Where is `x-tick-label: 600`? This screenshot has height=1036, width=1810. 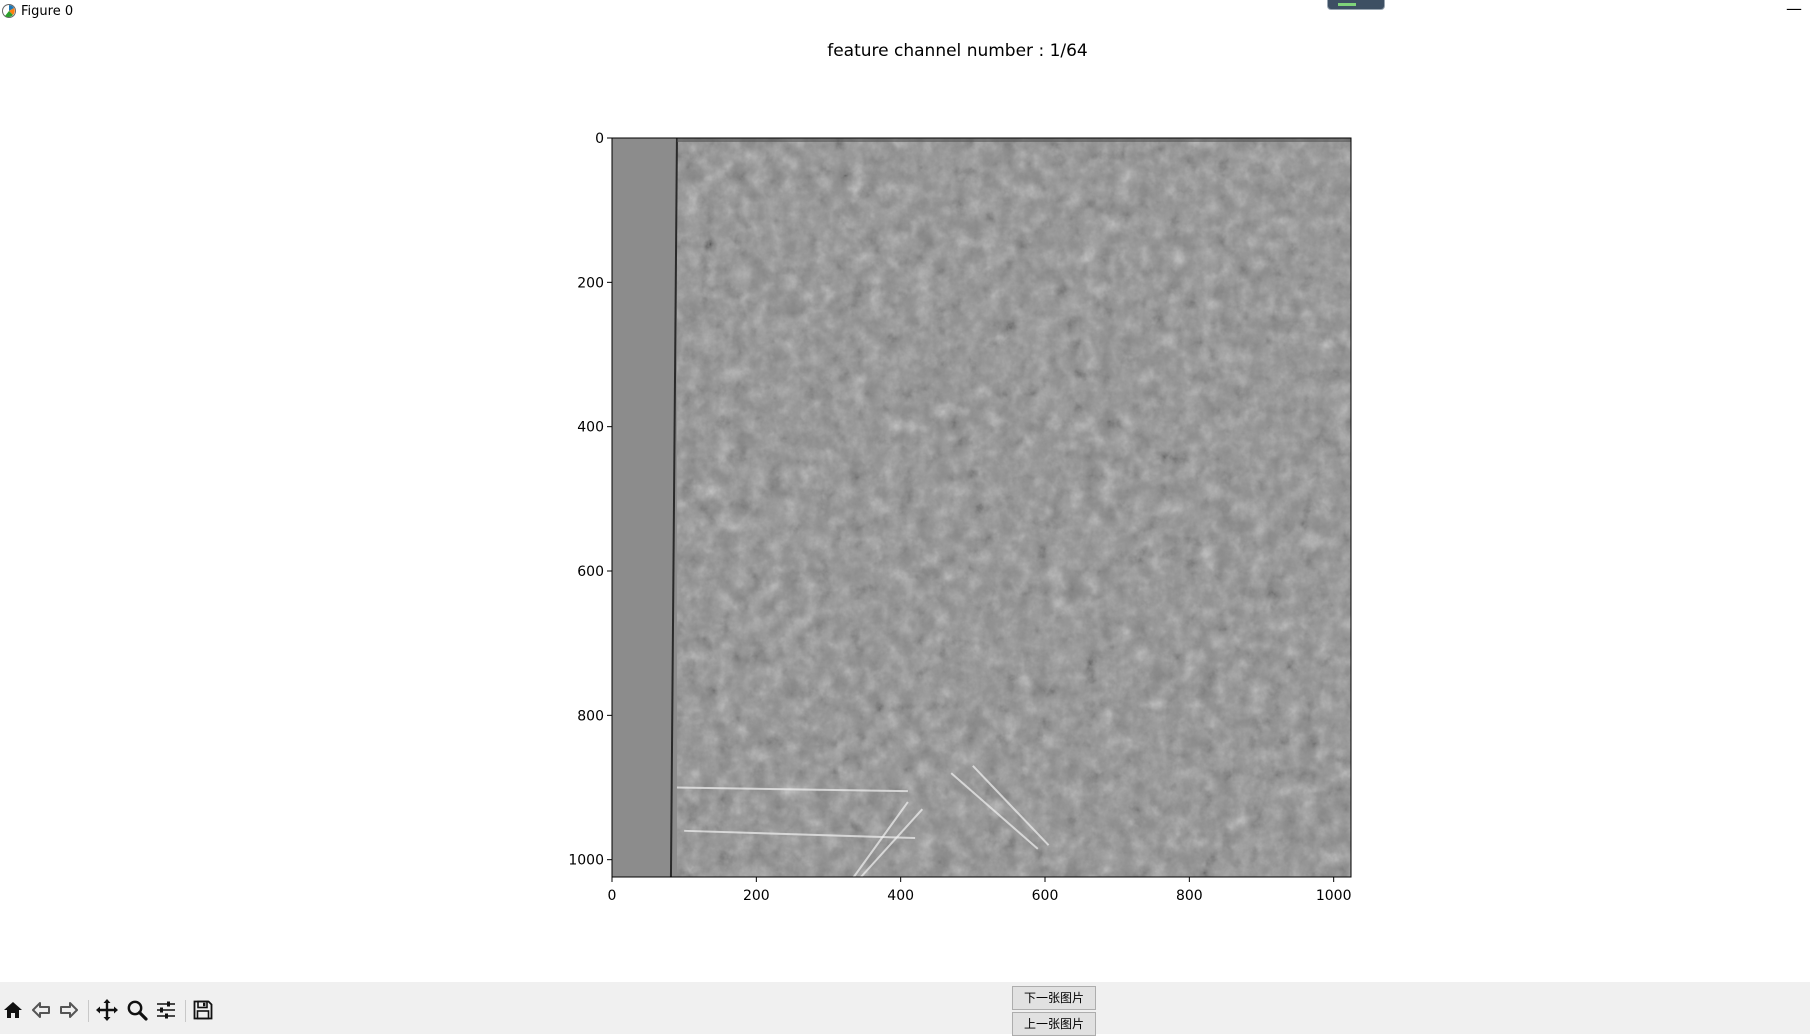
x-tick-label: 600 is located at coordinates (1045, 896).